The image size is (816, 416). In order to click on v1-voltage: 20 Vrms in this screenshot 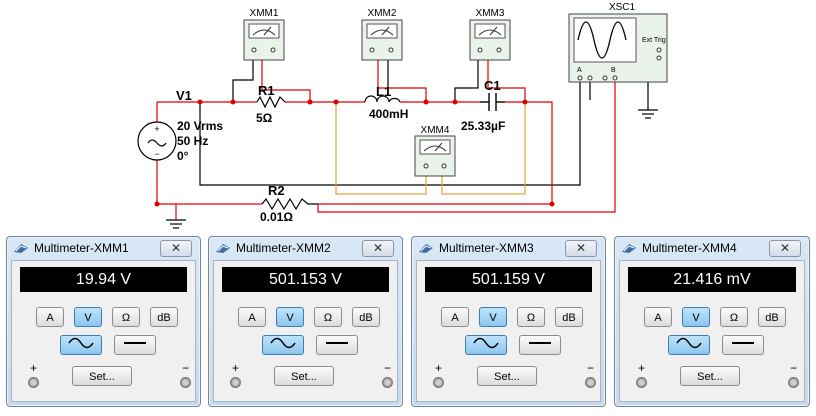, I will do `click(200, 126)`.